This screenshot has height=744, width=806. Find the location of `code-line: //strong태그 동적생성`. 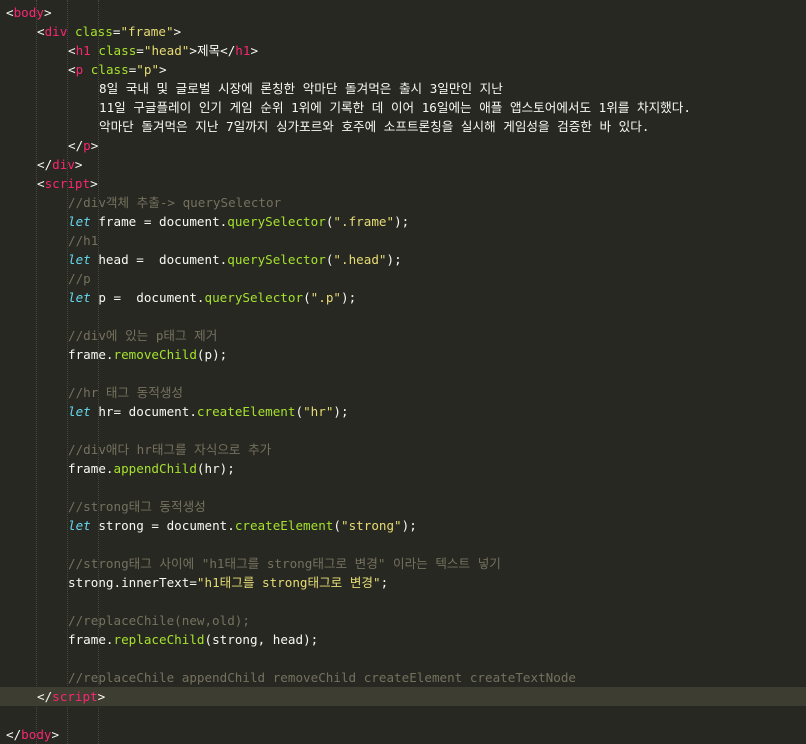

code-line: //strong태그 동적생성 is located at coordinates (403, 506).